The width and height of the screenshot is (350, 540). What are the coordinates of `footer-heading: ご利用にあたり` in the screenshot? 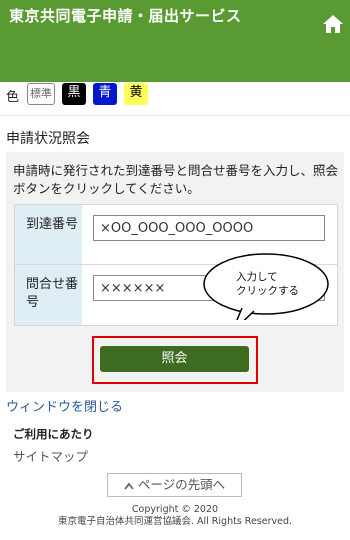 It's located at (53, 434).